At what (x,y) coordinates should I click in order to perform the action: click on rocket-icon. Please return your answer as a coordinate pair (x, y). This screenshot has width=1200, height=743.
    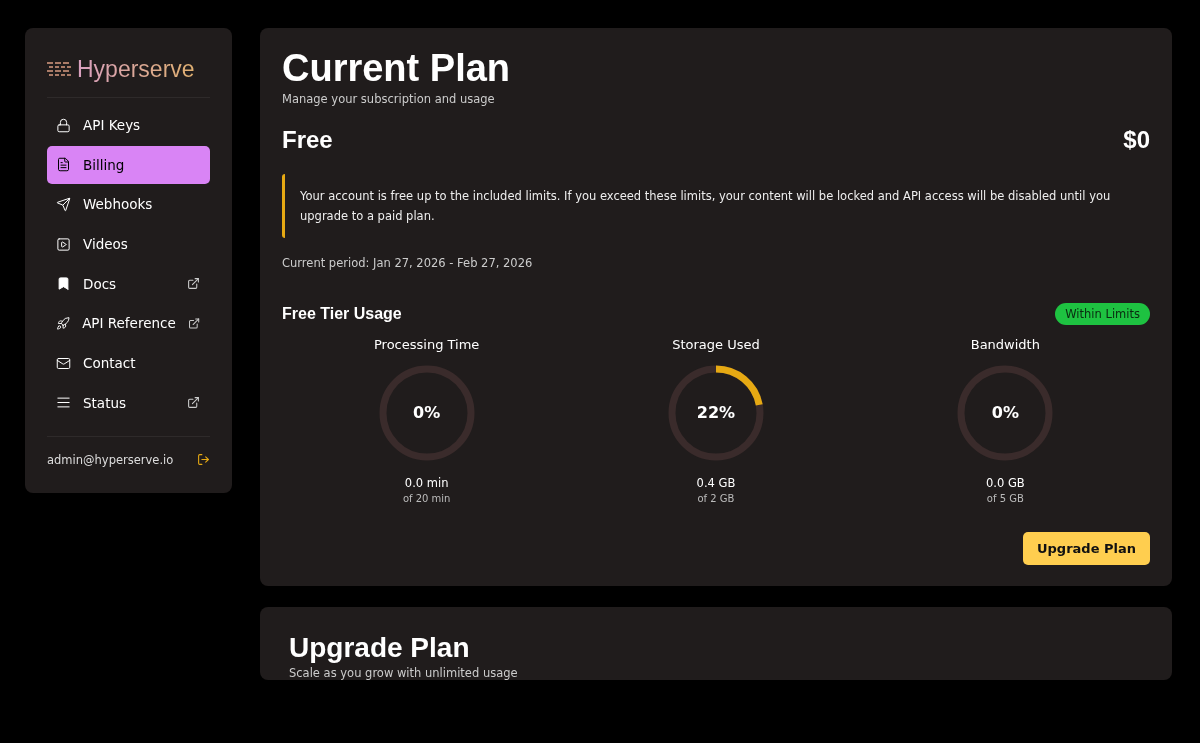
    Looking at the image, I should click on (63, 323).